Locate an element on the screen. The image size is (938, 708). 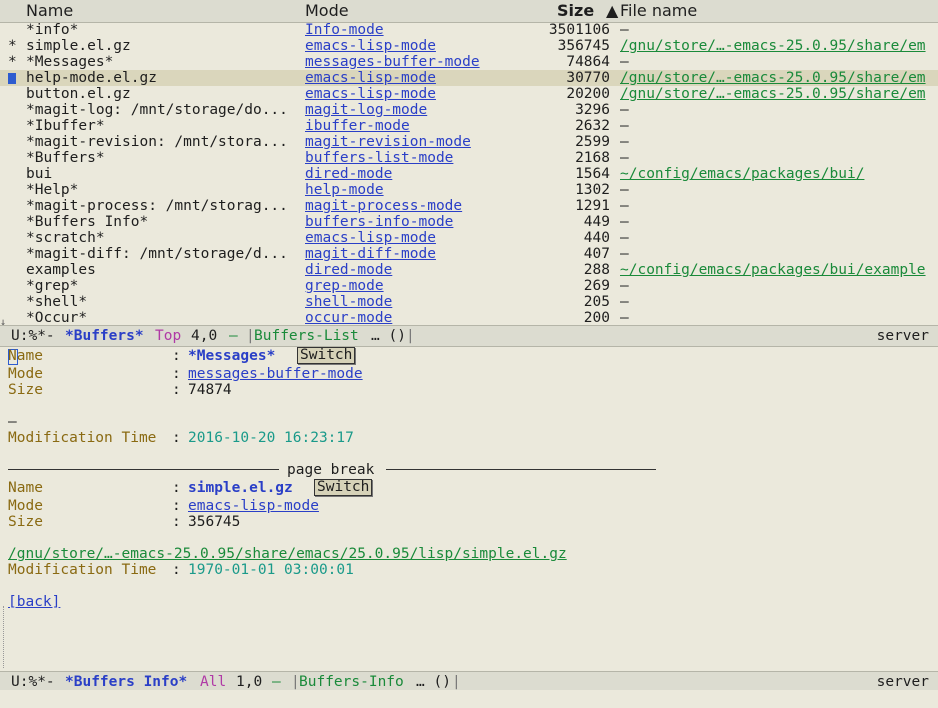
field-label-mode: Mode is located at coordinates (25, 374).